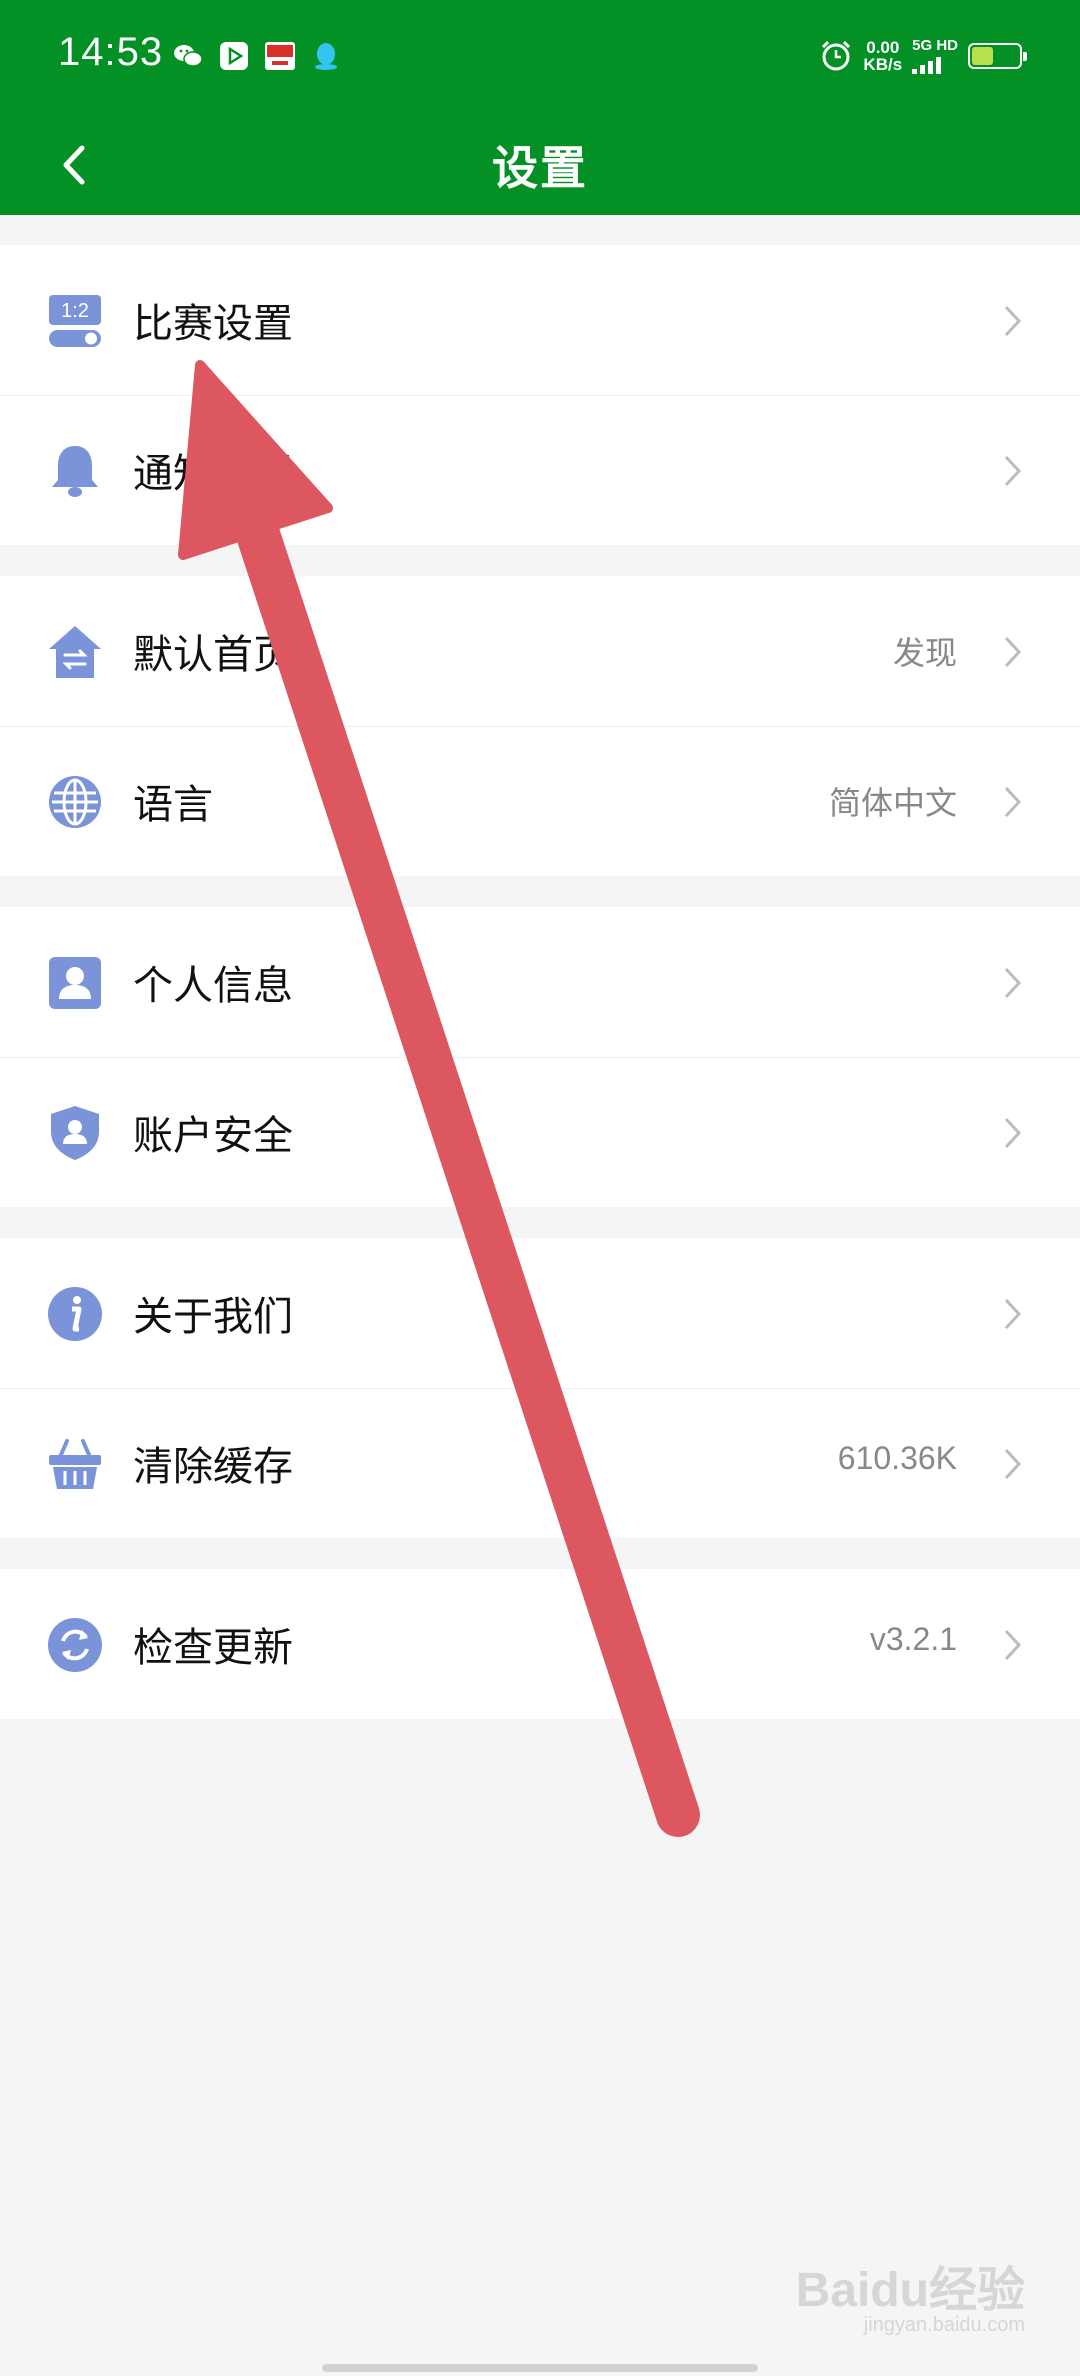 The image size is (1080, 2376). Describe the element at coordinates (280, 56) in the screenshot. I see `news-app-icon` at that location.